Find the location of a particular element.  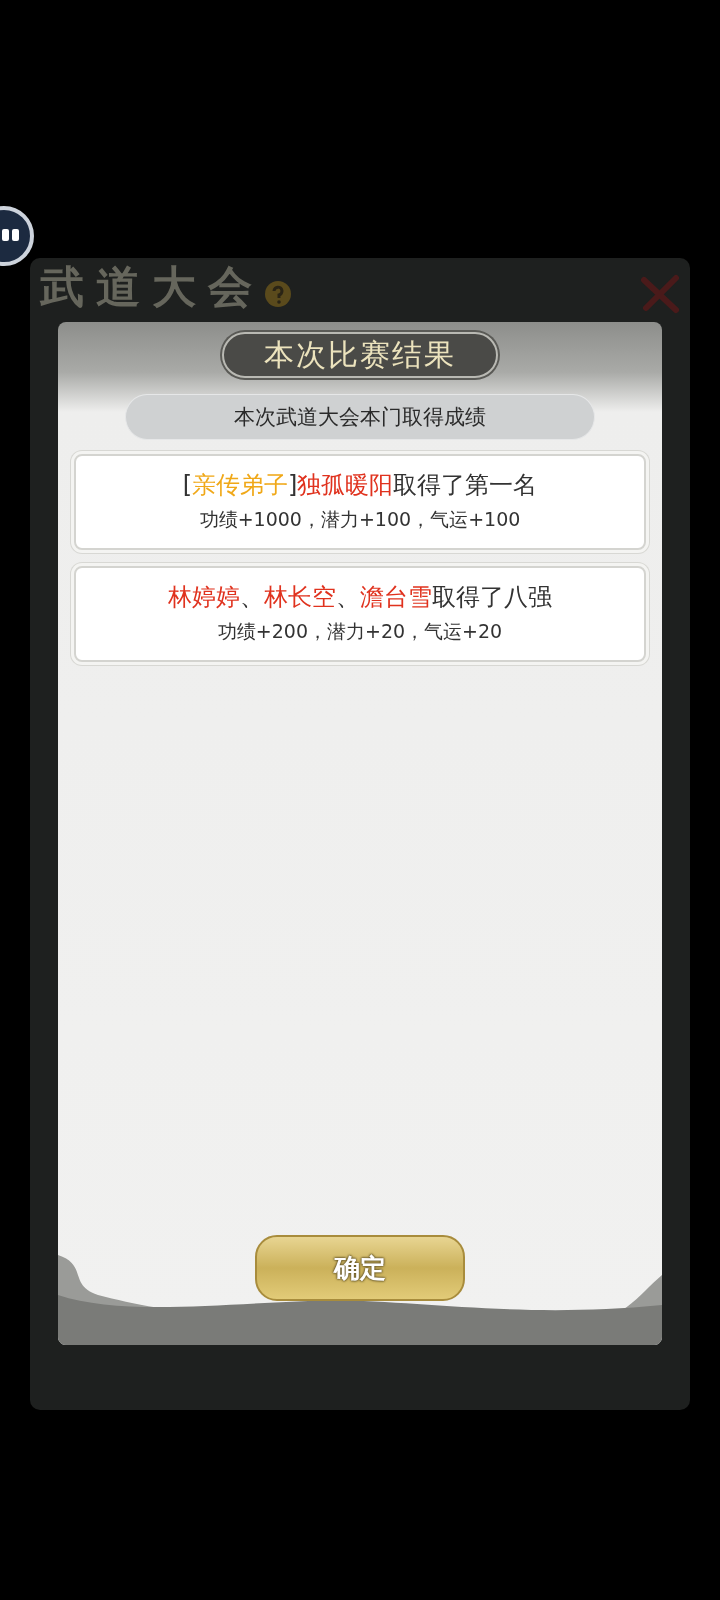

dialog-title: 本次比赛结果 is located at coordinates (360, 355).